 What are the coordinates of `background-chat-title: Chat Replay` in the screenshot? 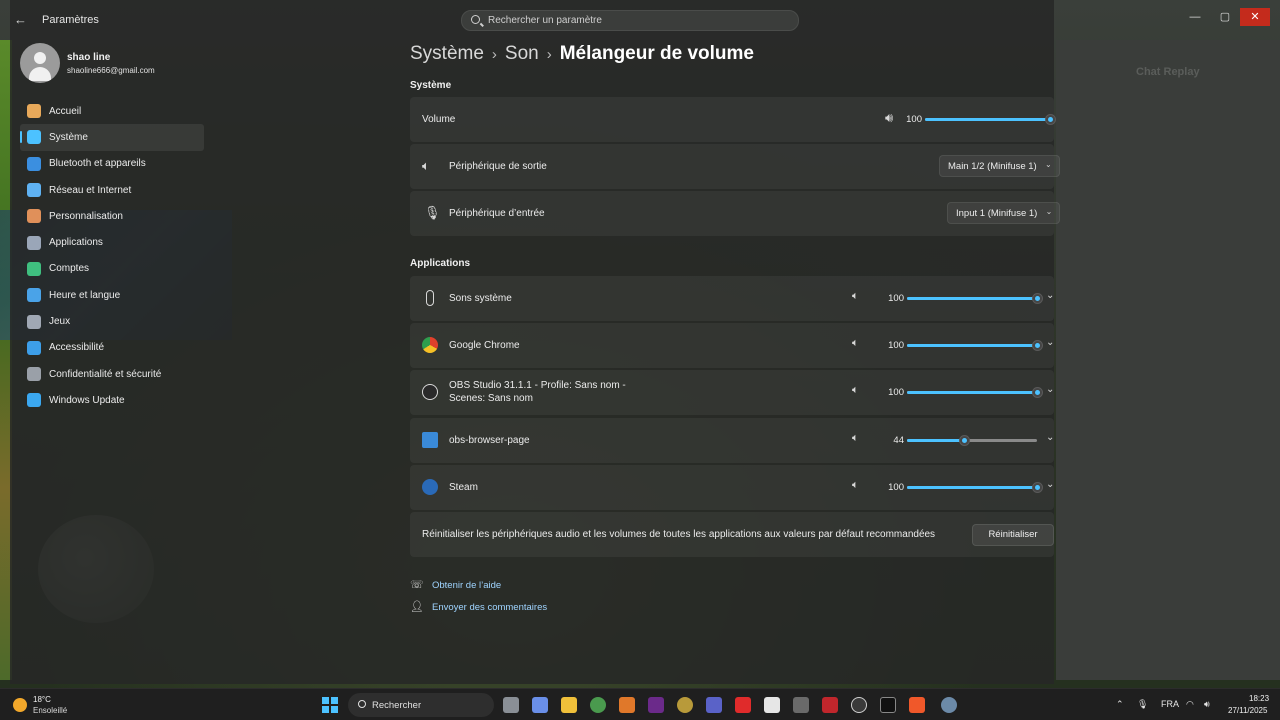 It's located at (1168, 72).